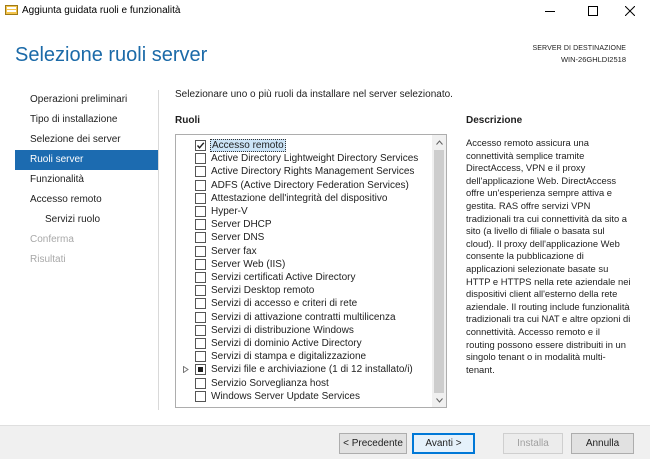  Describe the element at coordinates (282, 330) in the screenshot. I see `role-label: Servizi di distribuzione Windows` at that location.